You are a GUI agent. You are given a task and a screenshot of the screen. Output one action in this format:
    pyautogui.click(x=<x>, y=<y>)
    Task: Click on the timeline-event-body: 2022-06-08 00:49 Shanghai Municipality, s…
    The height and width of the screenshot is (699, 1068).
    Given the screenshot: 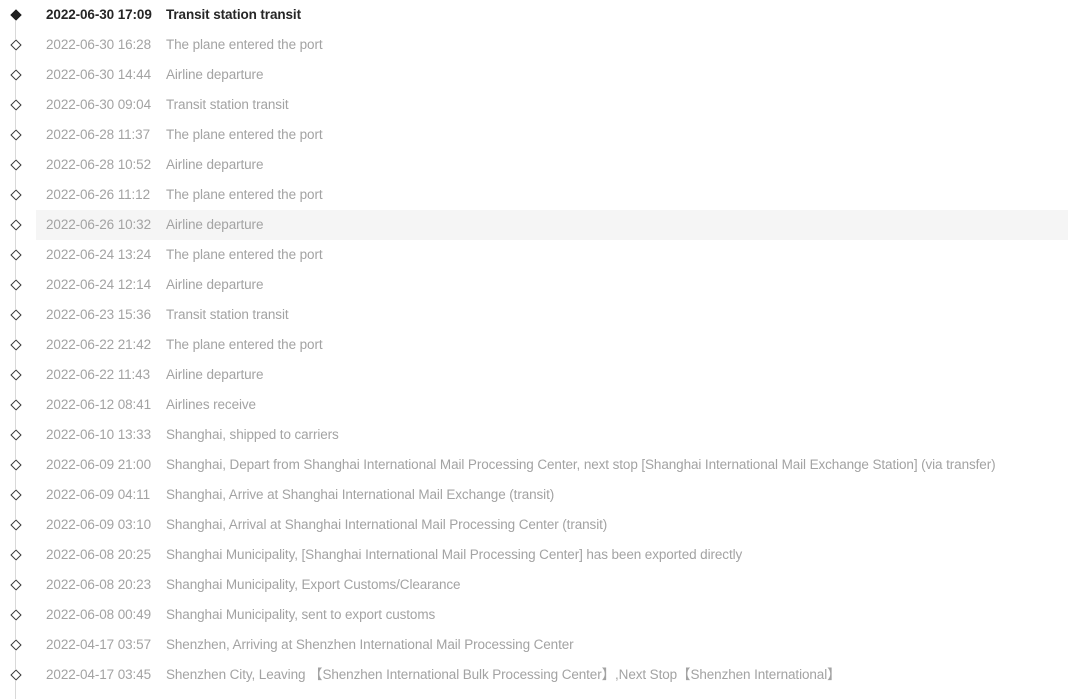 What is the action you would take?
    pyautogui.click(x=552, y=615)
    